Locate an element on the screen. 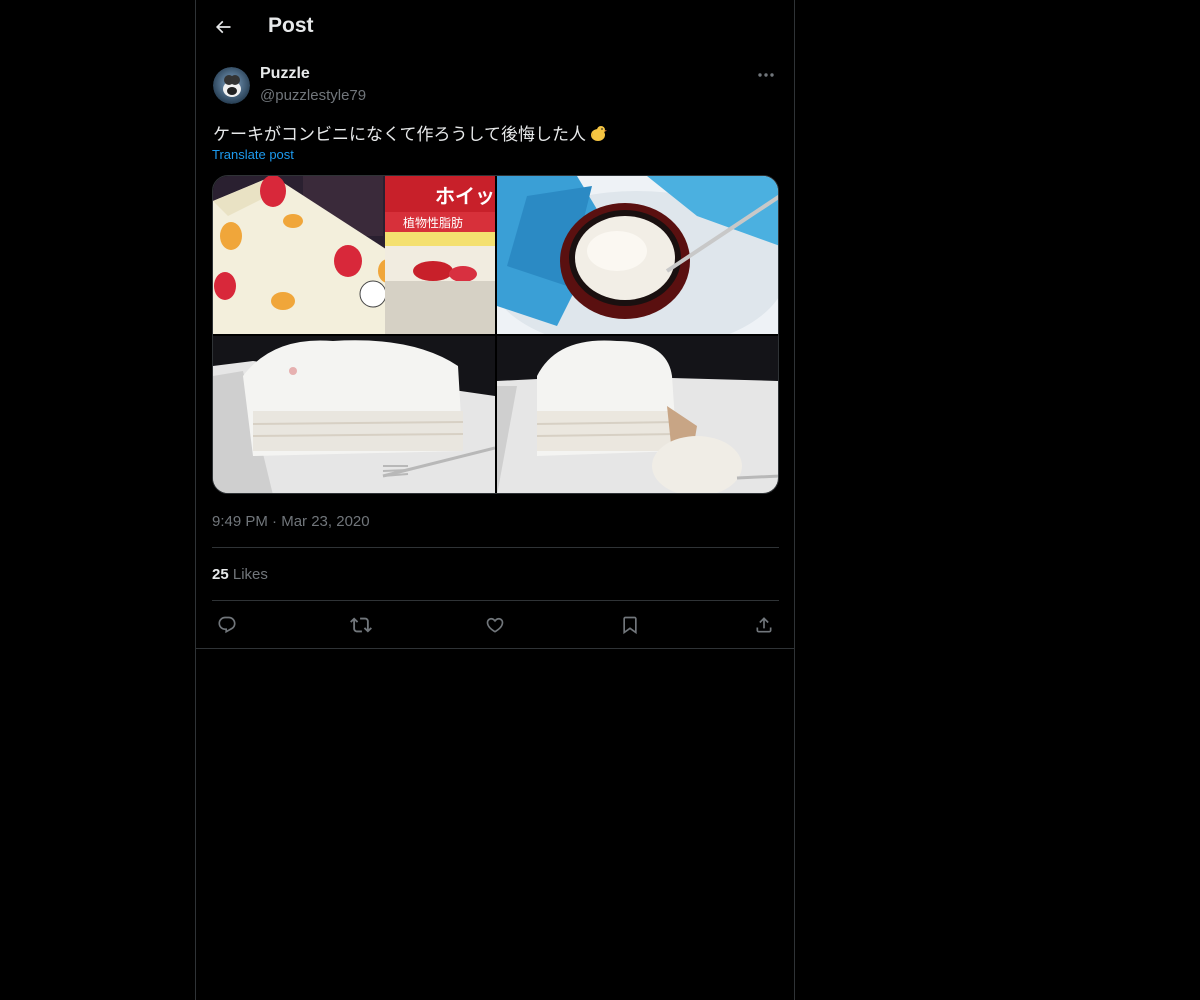 The width and height of the screenshot is (1200, 1000). post-time: 9:49 PM is located at coordinates (240, 521).